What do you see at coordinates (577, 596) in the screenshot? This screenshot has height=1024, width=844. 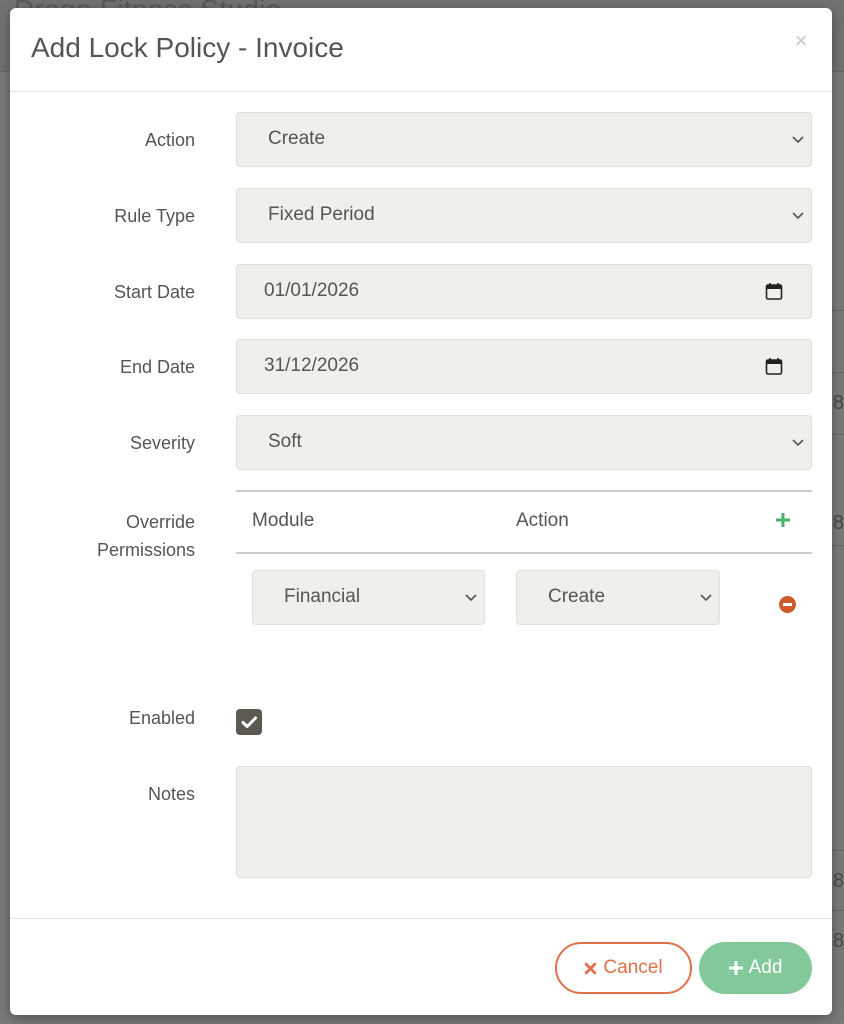 I see `permission-action-value: Create` at bounding box center [577, 596].